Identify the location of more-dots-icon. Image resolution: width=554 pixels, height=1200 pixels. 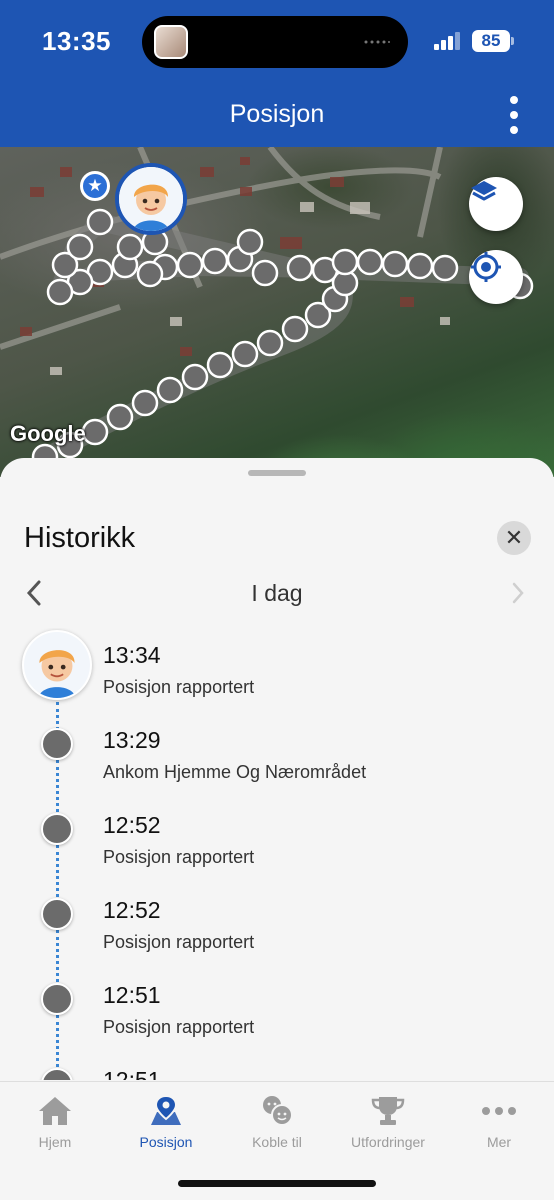
(499, 1111).